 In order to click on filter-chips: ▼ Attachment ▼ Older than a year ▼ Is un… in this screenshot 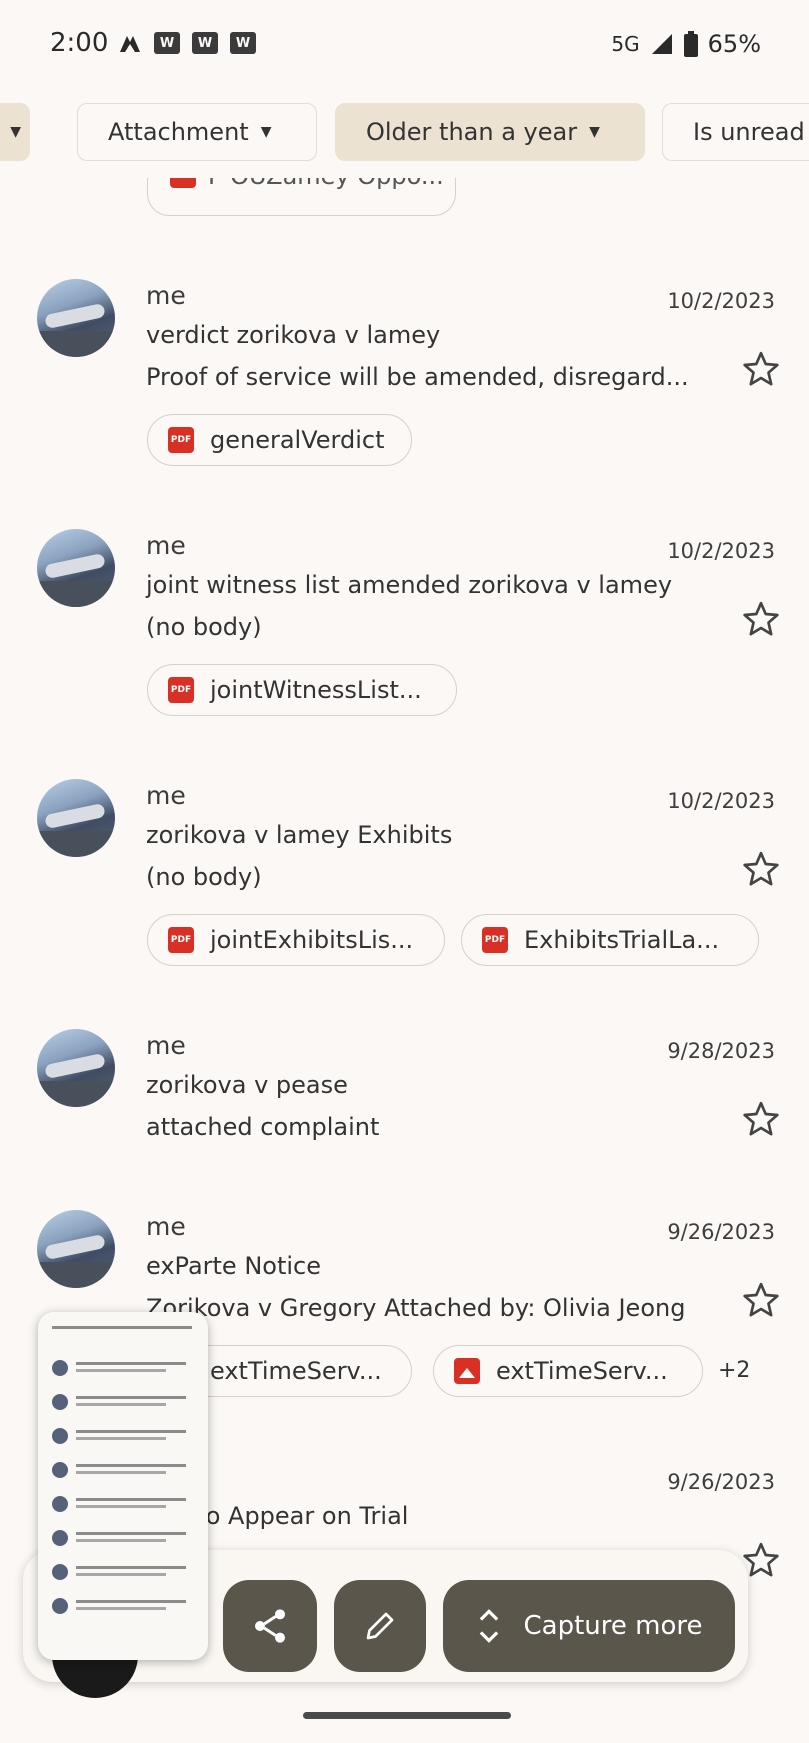, I will do `click(404, 133)`.